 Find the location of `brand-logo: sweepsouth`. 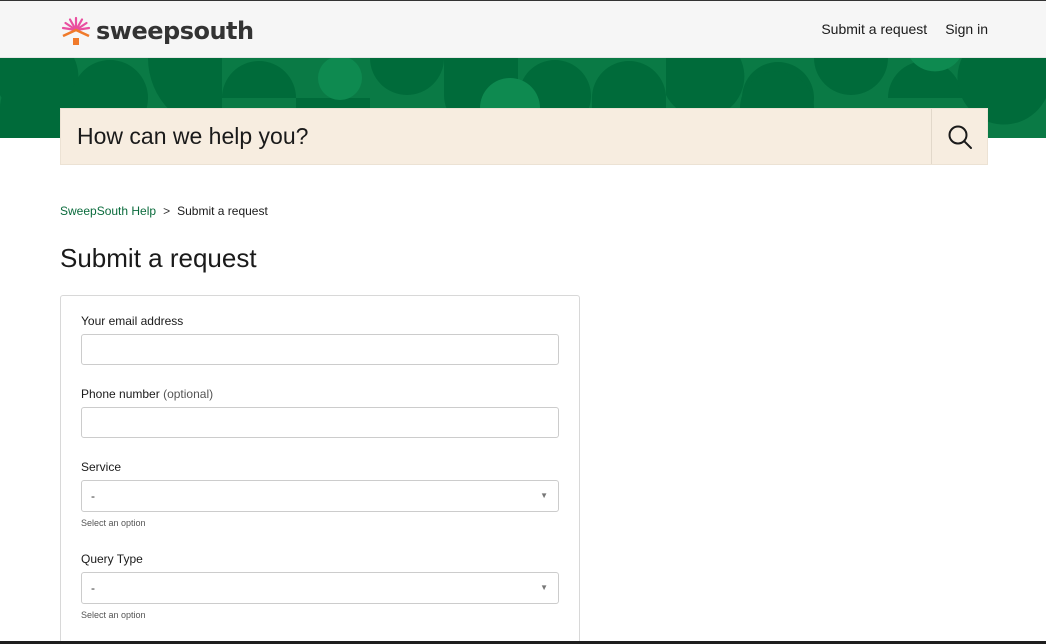

brand-logo: sweepsouth is located at coordinates (157, 31).